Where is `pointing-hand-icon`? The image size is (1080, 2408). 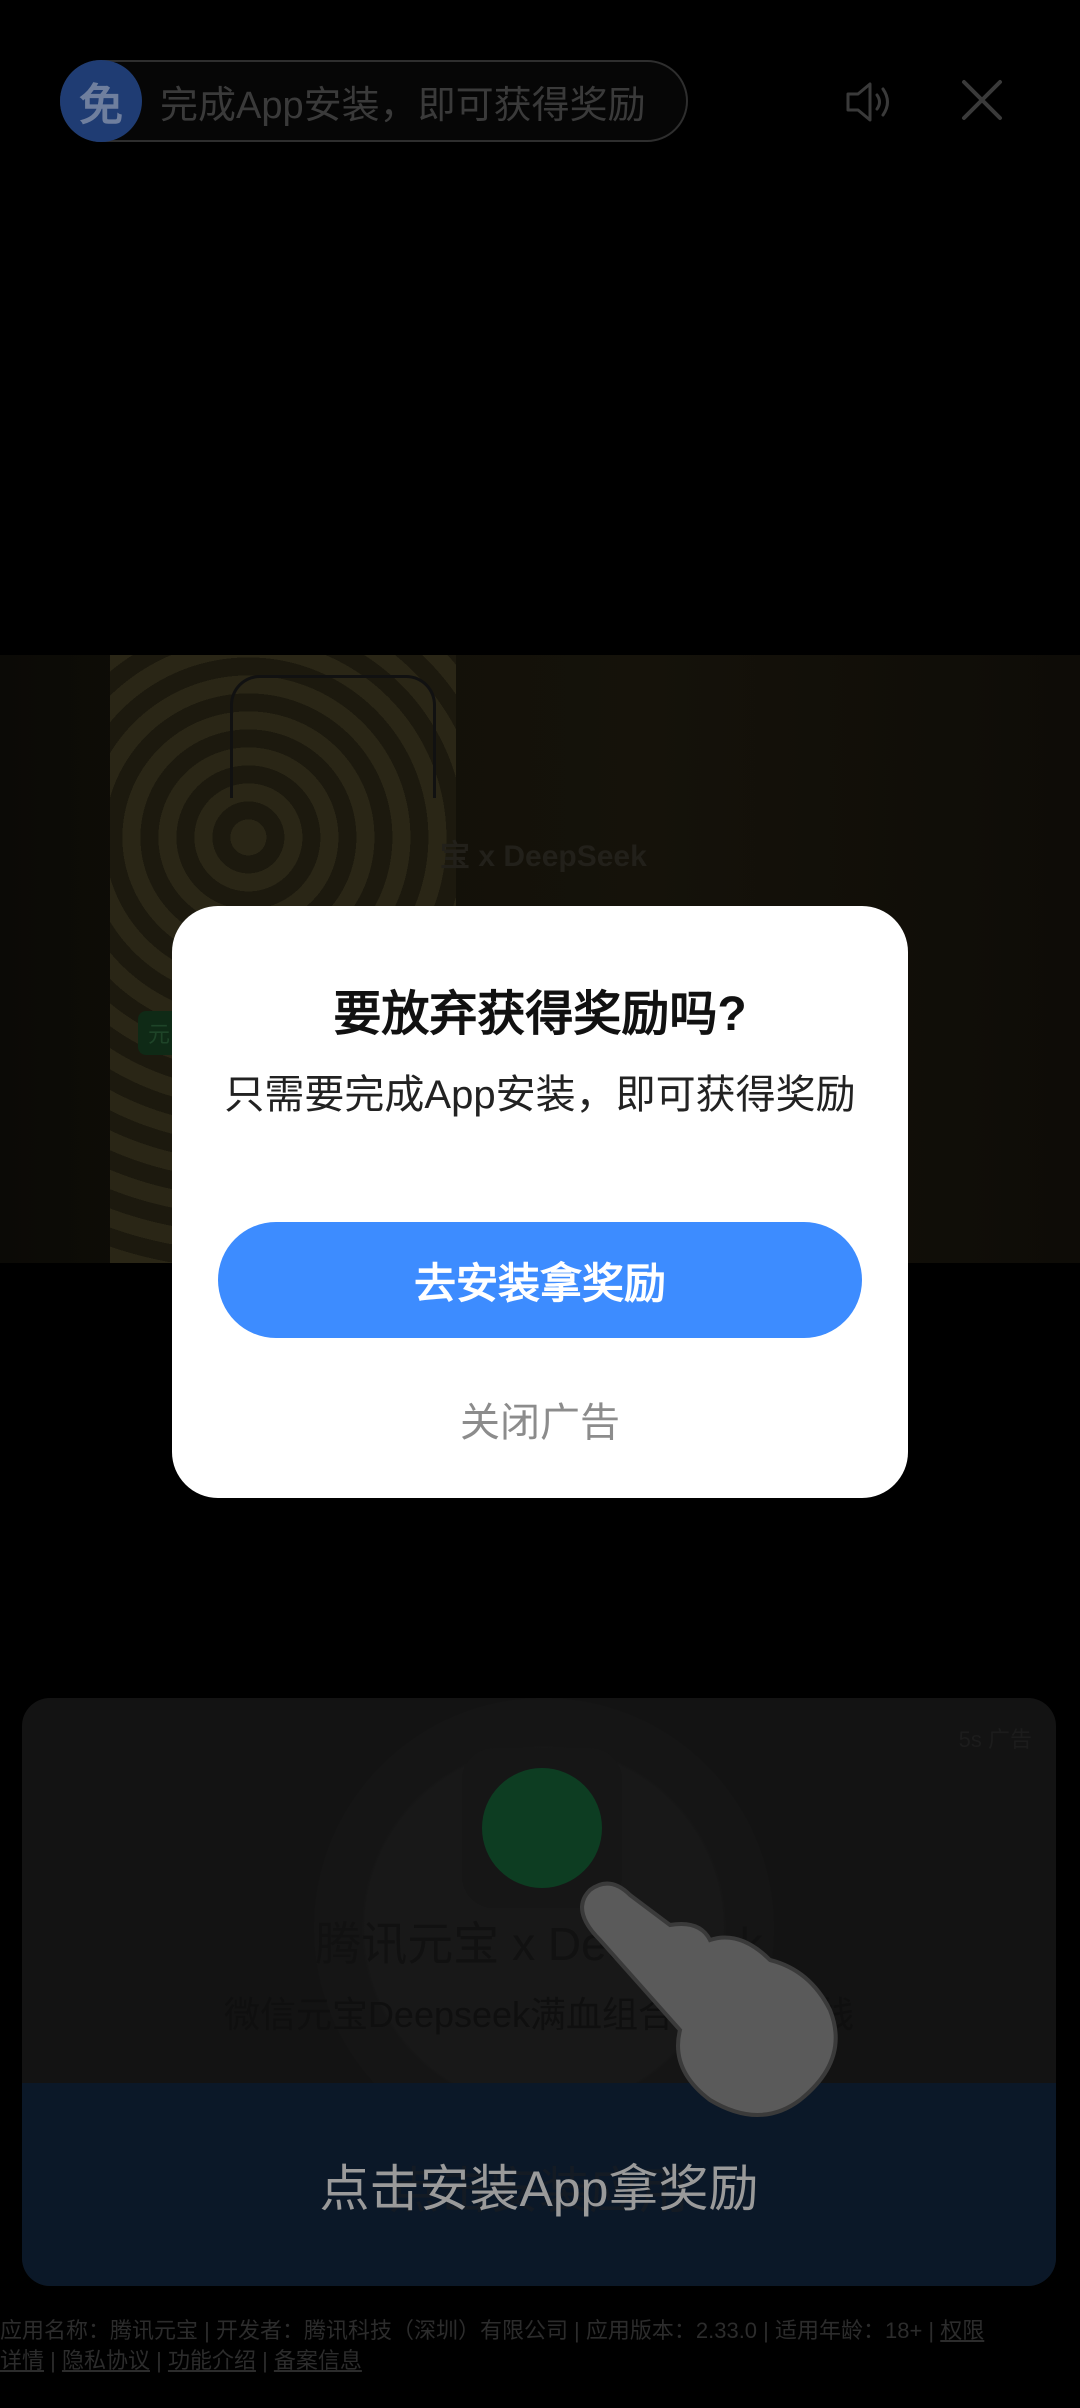 pointing-hand-icon is located at coordinates (709, 1999).